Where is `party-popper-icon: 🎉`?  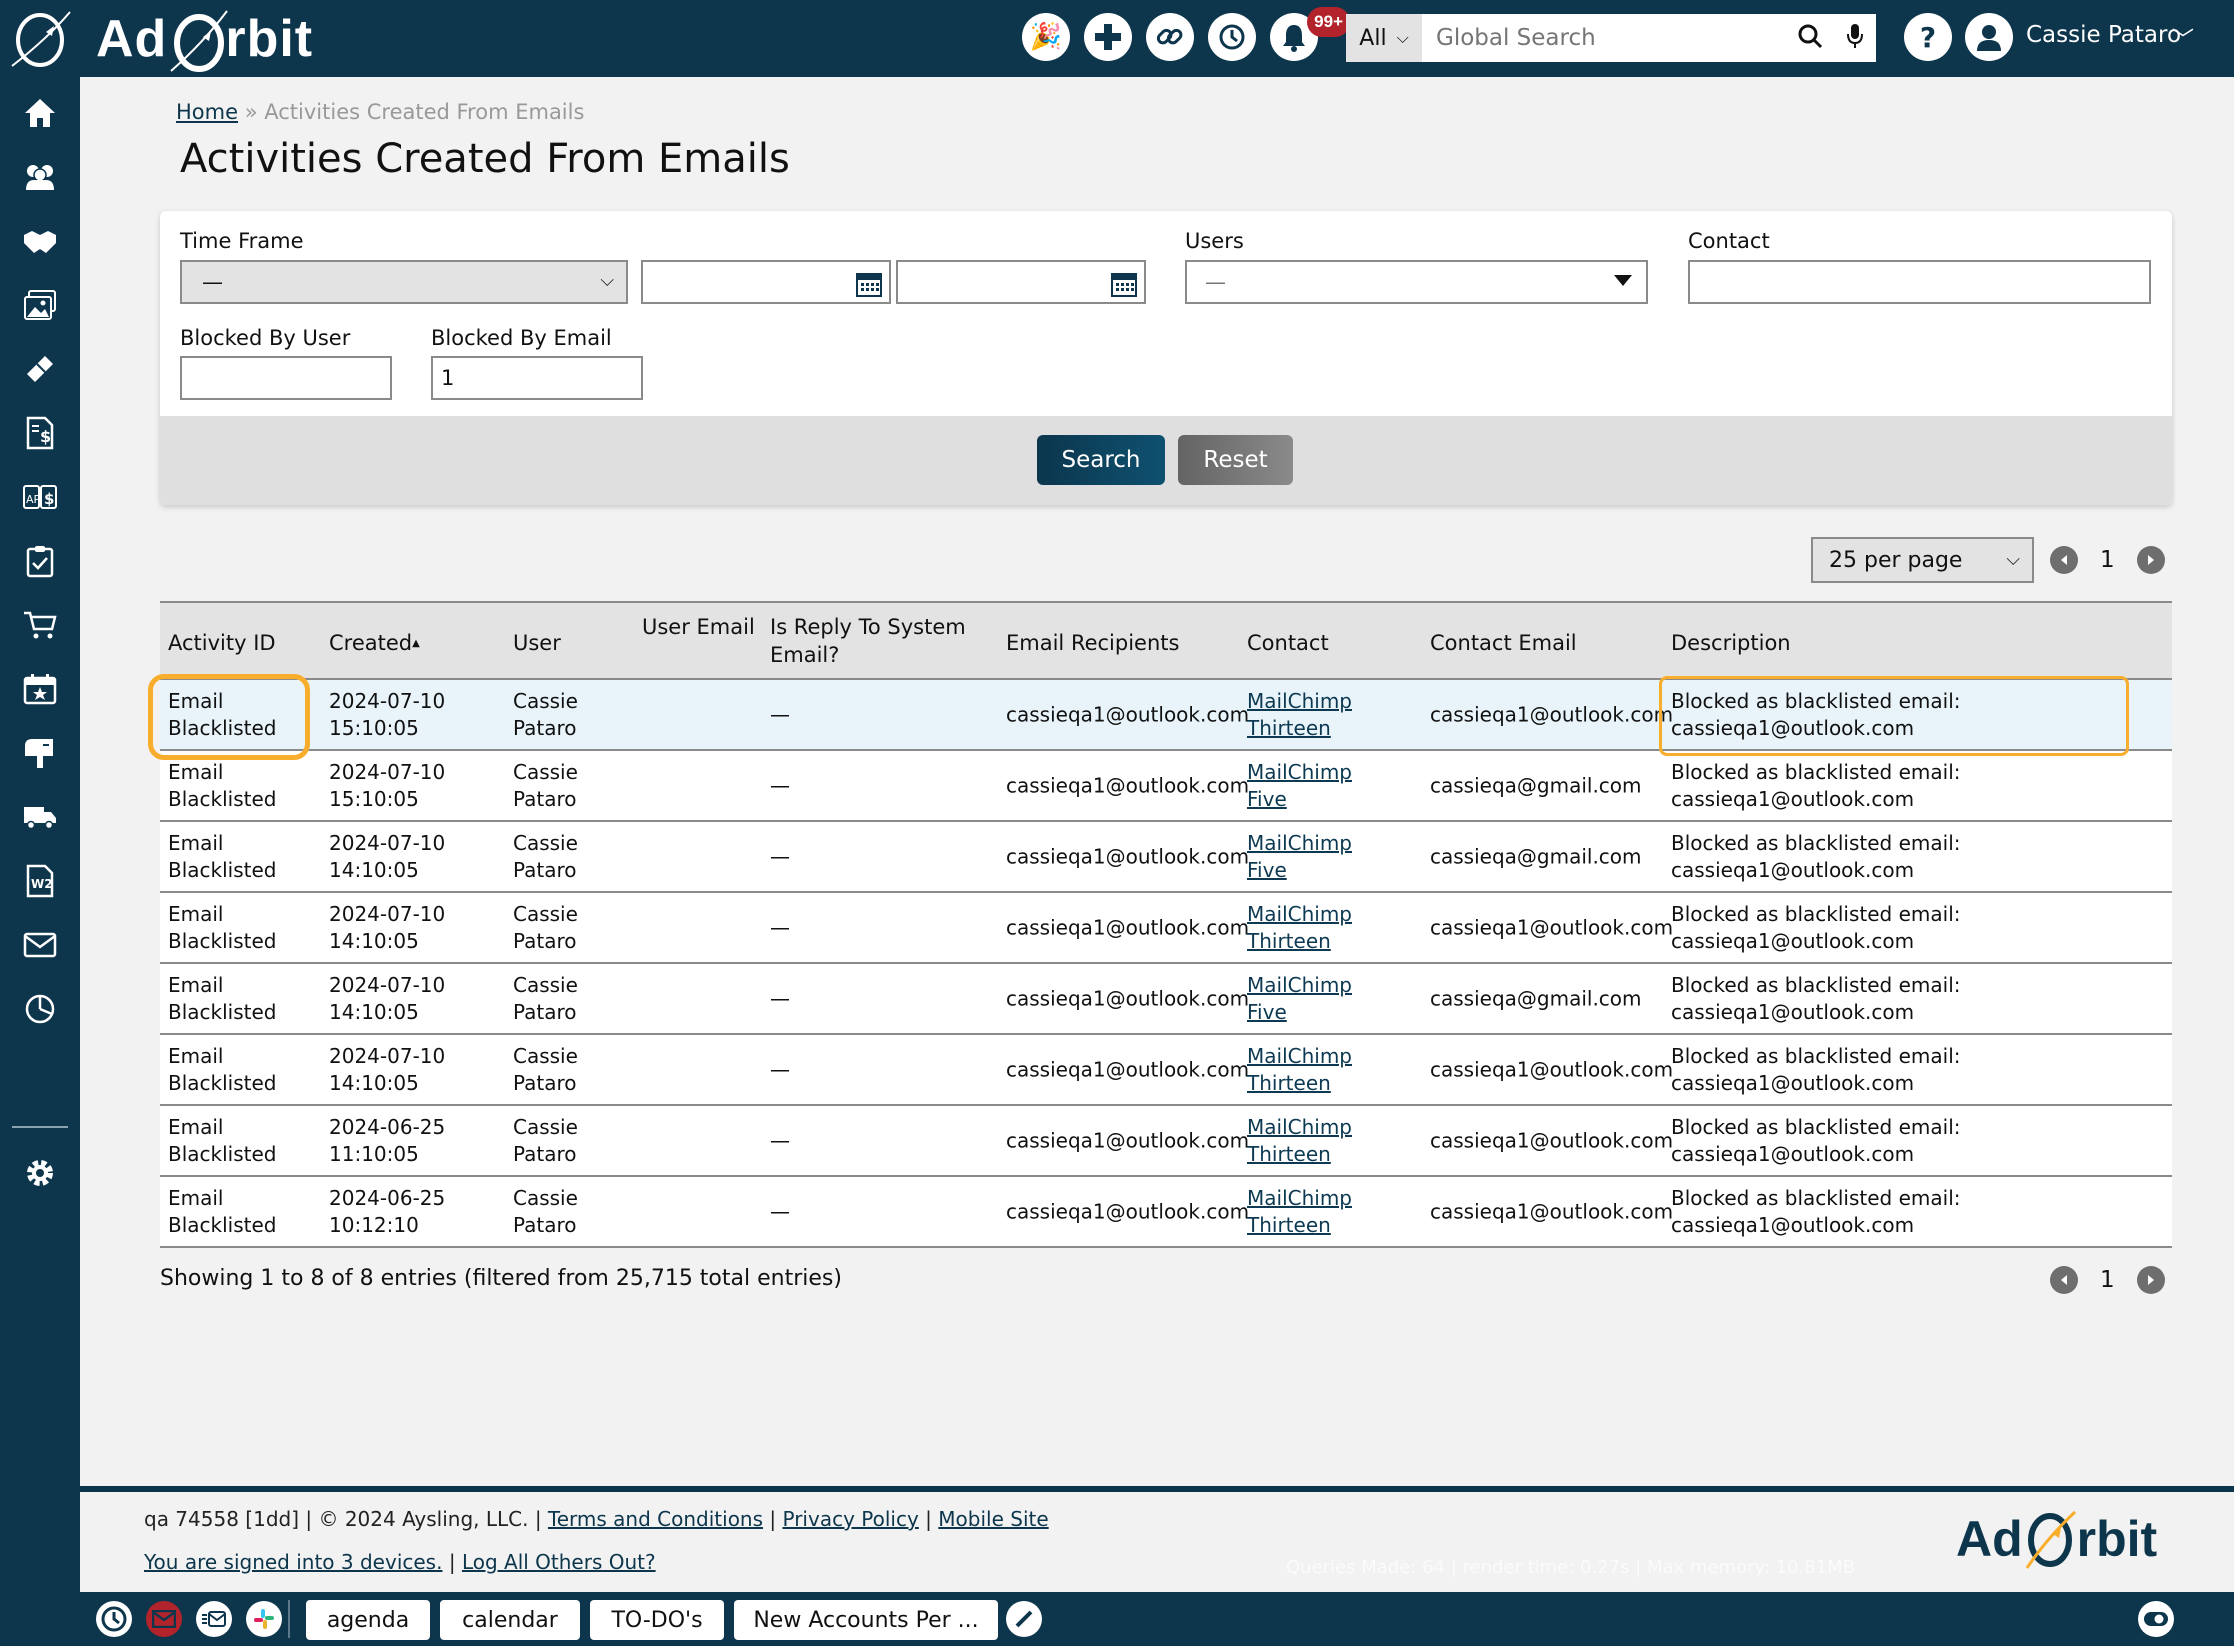 party-popper-icon: 🎉 is located at coordinates (1046, 37).